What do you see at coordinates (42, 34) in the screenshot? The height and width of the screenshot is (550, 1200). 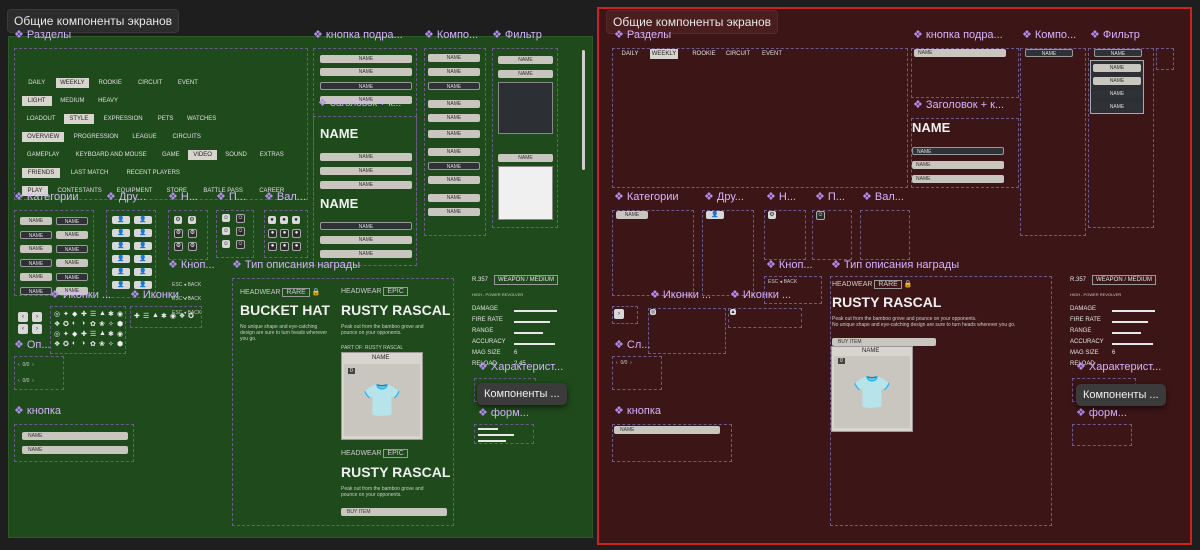 I see `section-razdely: ❖ Разделы` at bounding box center [42, 34].